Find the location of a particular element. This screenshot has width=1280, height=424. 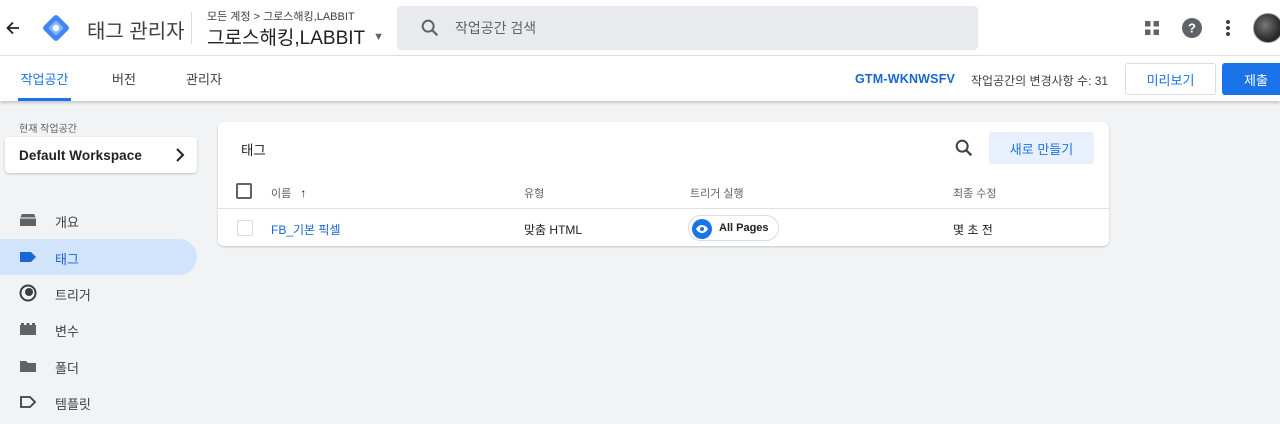

last-modified: 몇 초 전 is located at coordinates (973, 230).